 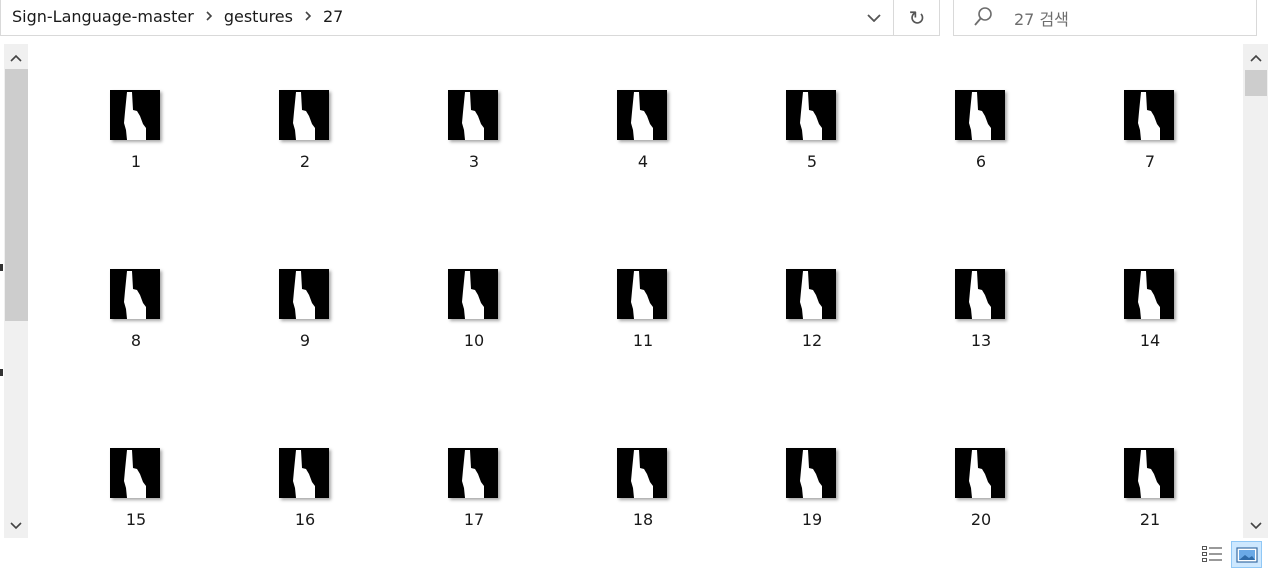 What do you see at coordinates (812, 145) in the screenshot?
I see `file-item: 5` at bounding box center [812, 145].